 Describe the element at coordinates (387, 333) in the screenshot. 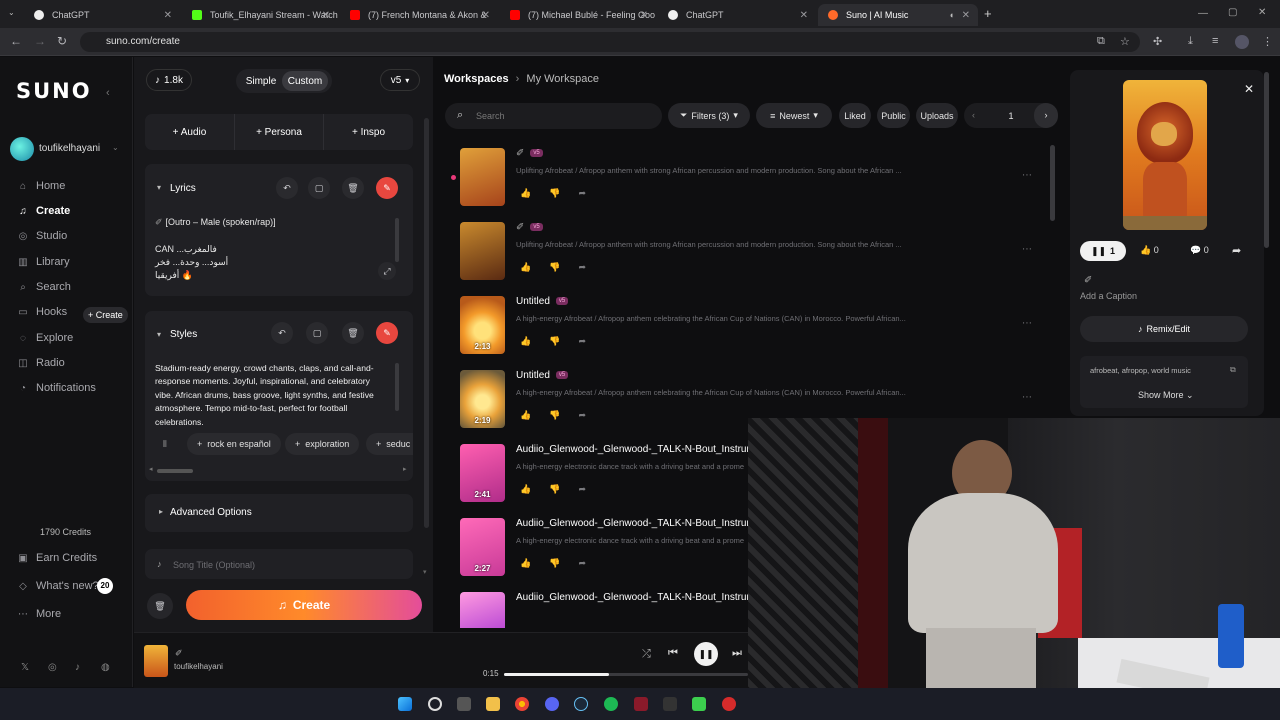

I see `magic-wand-icon: ✎` at that location.